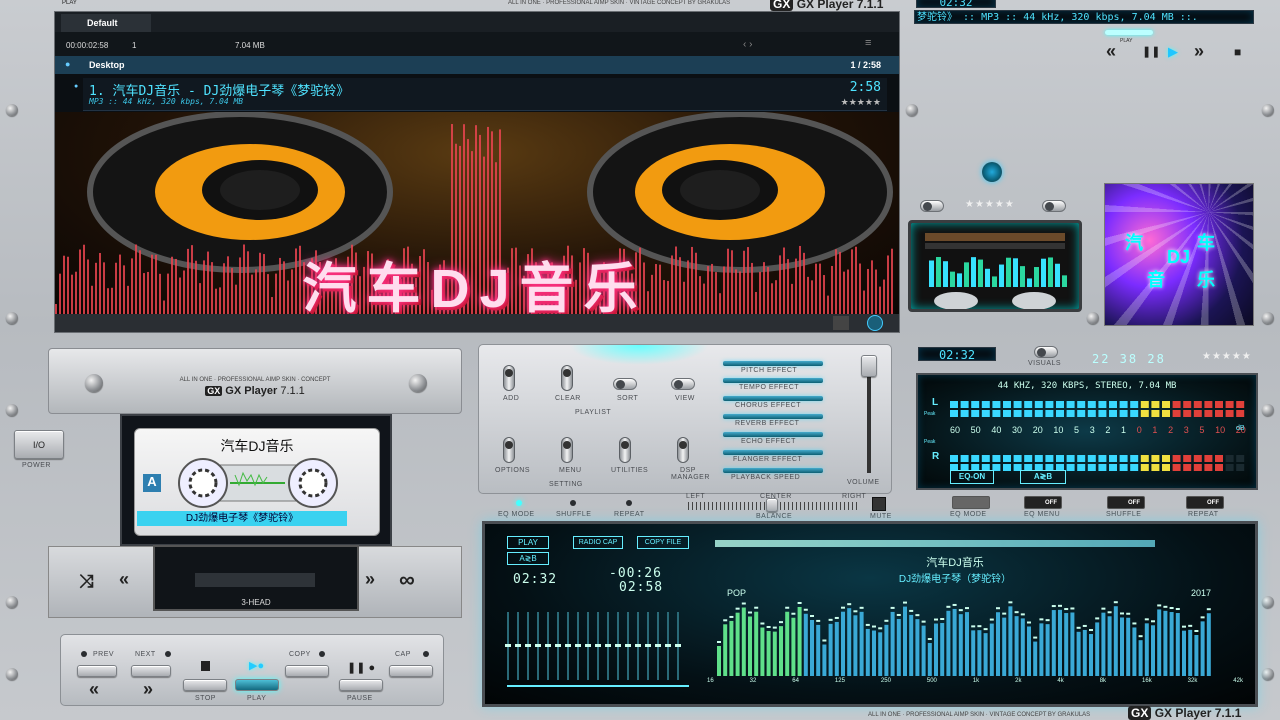  I want to click on power-button: I/O, so click(39, 444).